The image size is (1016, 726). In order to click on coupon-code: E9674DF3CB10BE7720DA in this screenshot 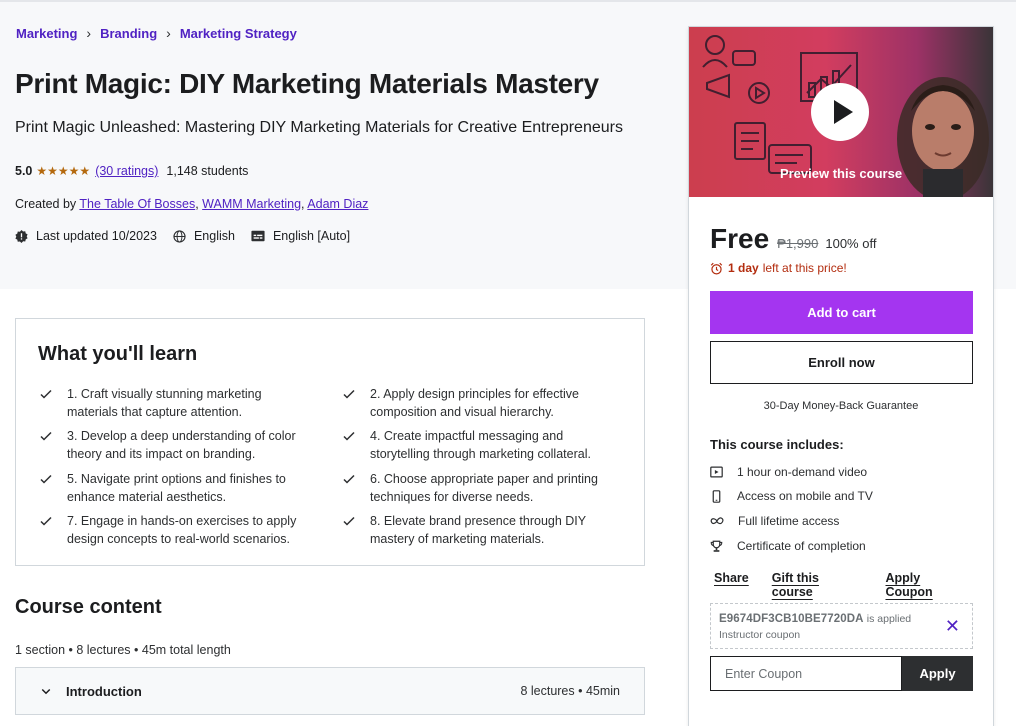, I will do `click(791, 619)`.